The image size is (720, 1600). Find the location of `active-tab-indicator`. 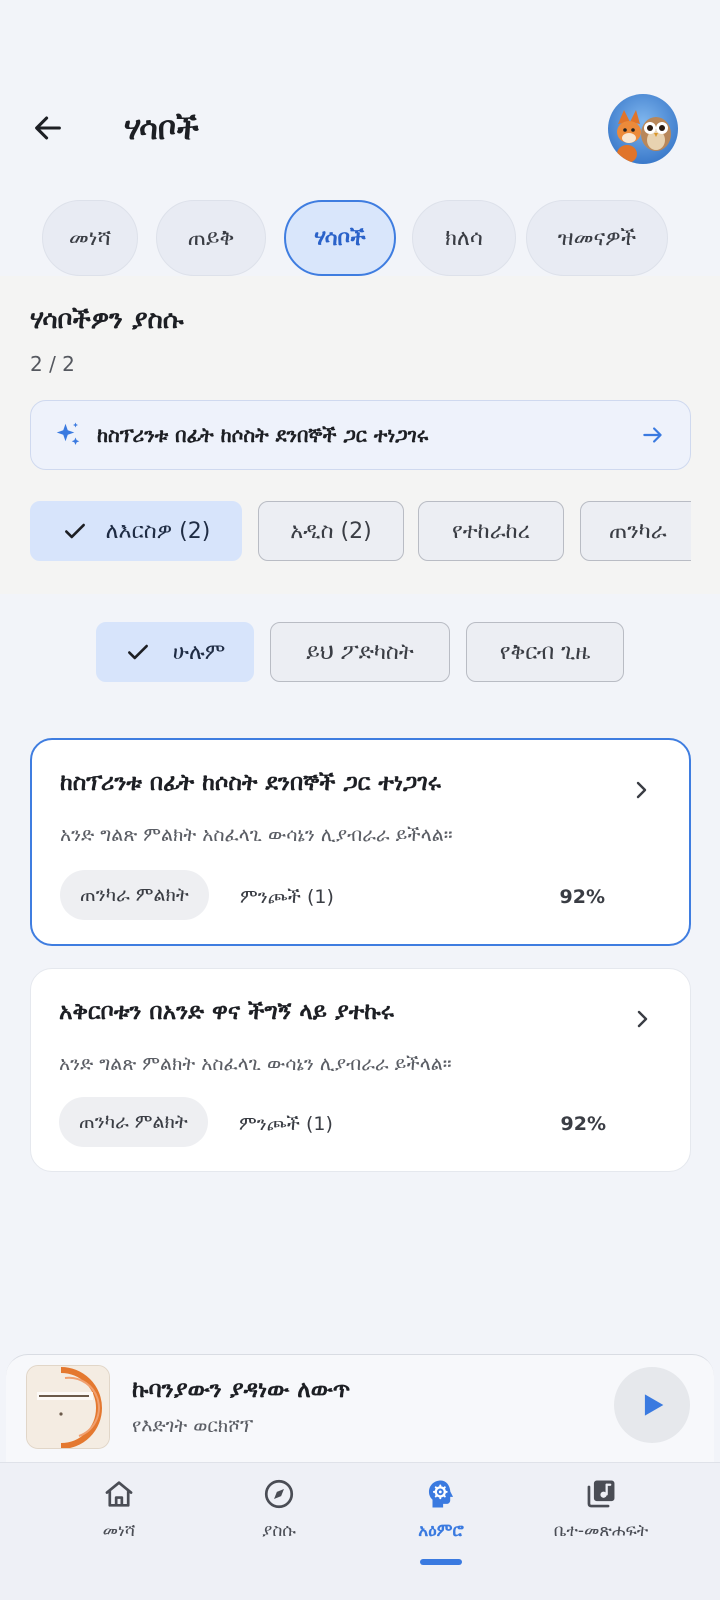

active-tab-indicator is located at coordinates (441, 1562).